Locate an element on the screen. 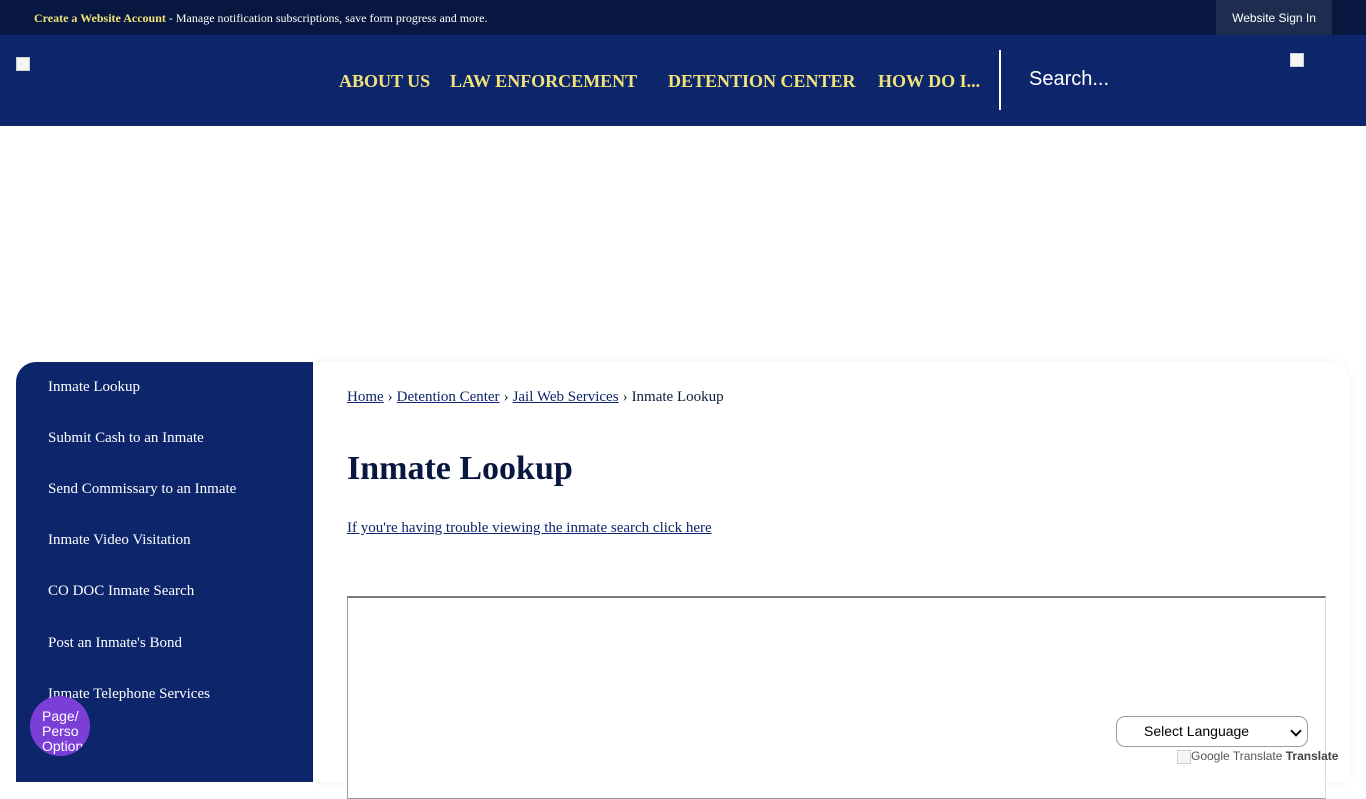 The width and height of the screenshot is (1366, 799). page-options-button: Page/ Perso Option is located at coordinates (60, 726).